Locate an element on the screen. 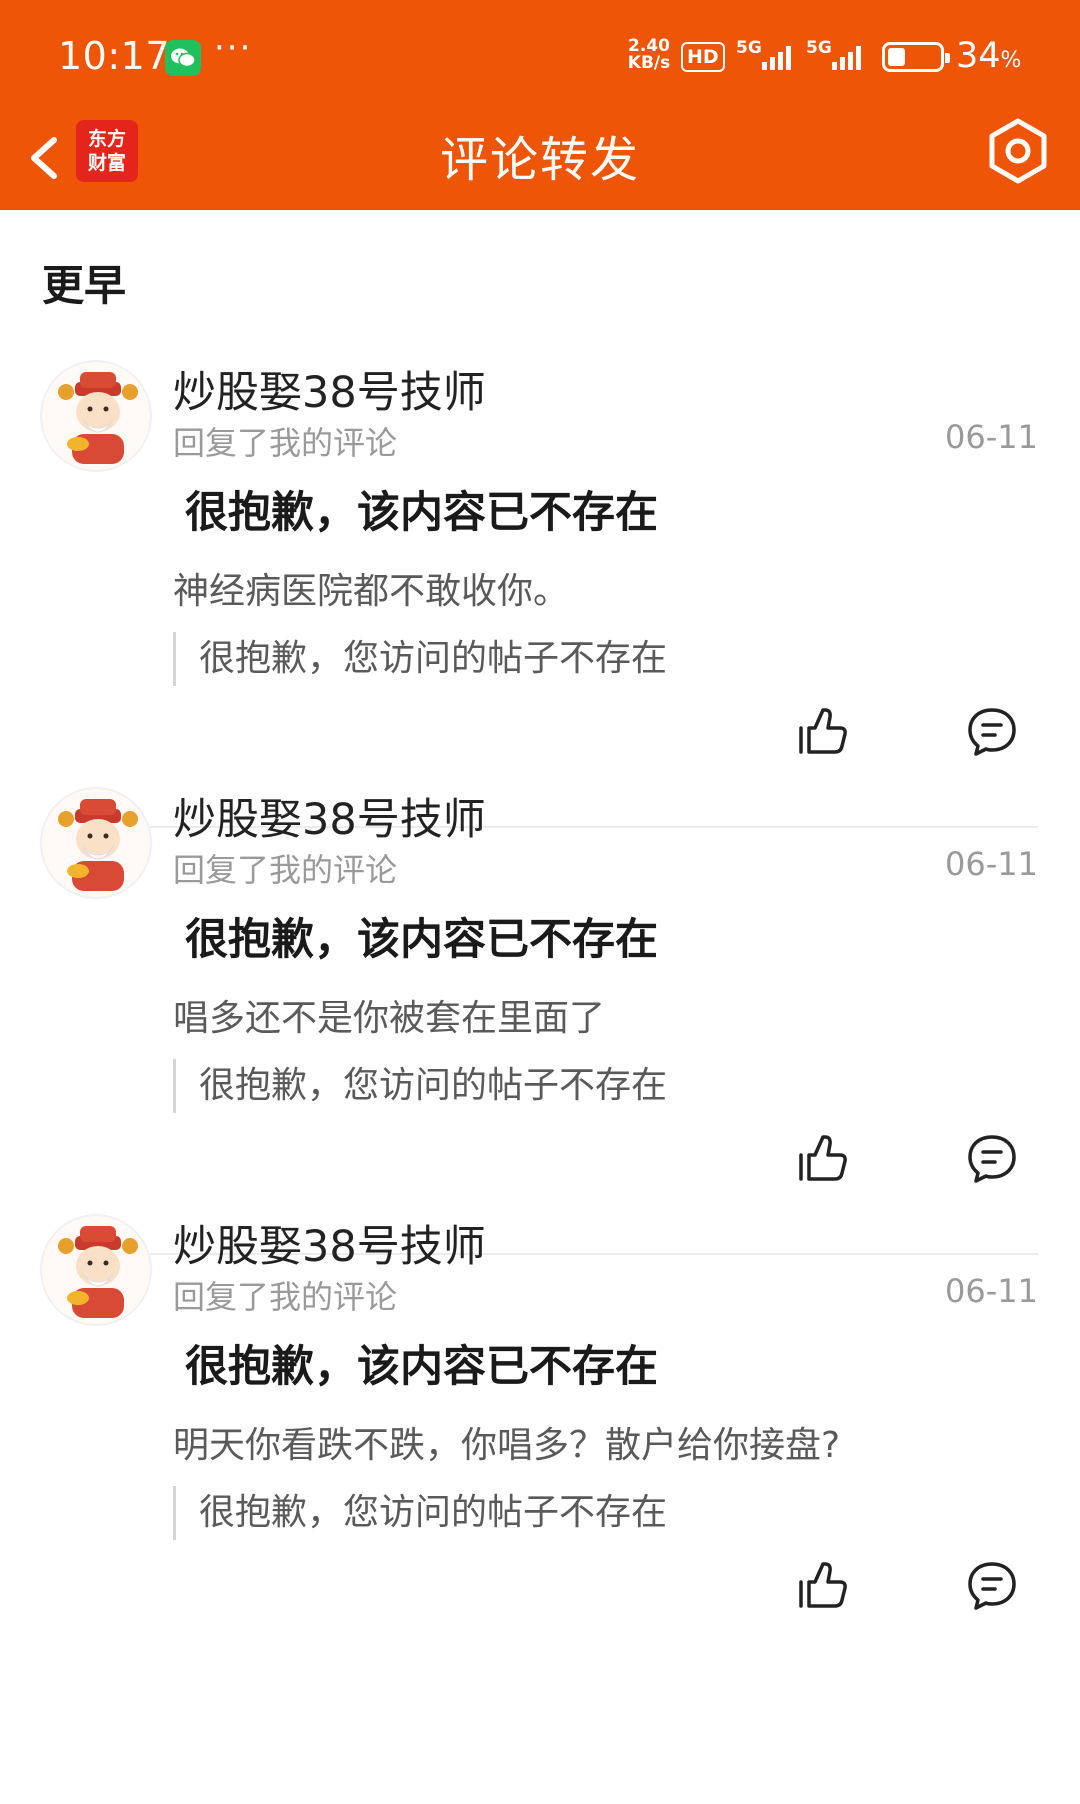 Image resolution: width=1080 pixels, height=1804 pixels. signal-sim2-label: 5G is located at coordinates (819, 48).